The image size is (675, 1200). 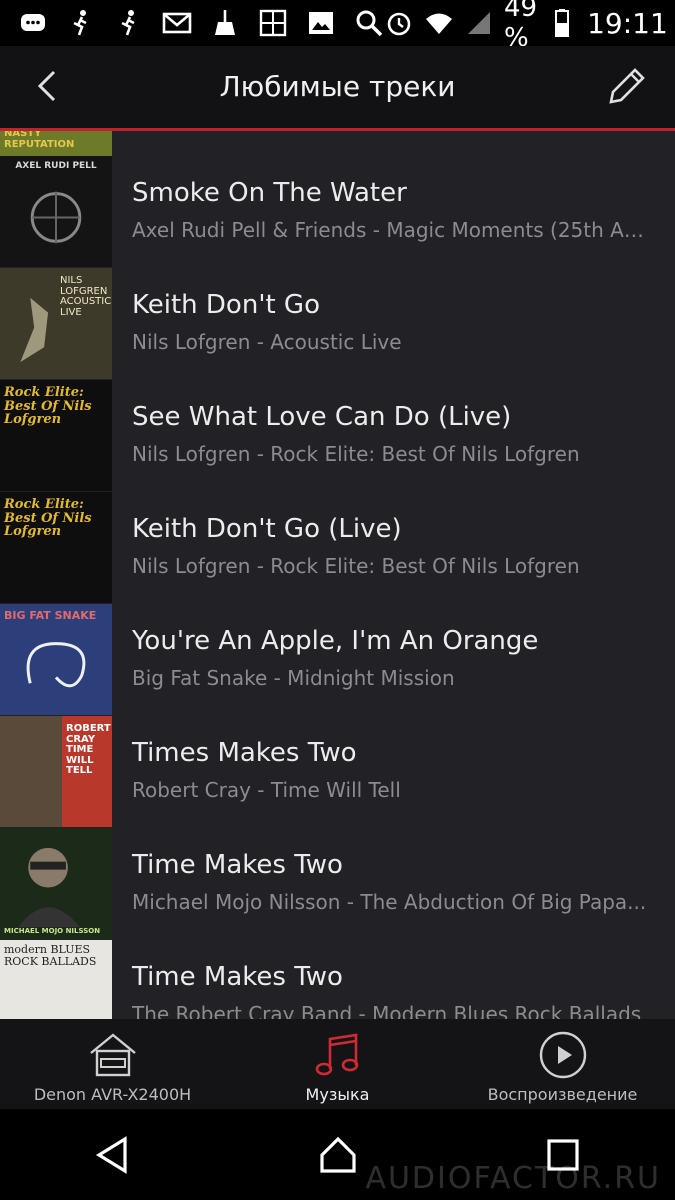 I want to click on page-title: Любимые треки, so click(x=337, y=86).